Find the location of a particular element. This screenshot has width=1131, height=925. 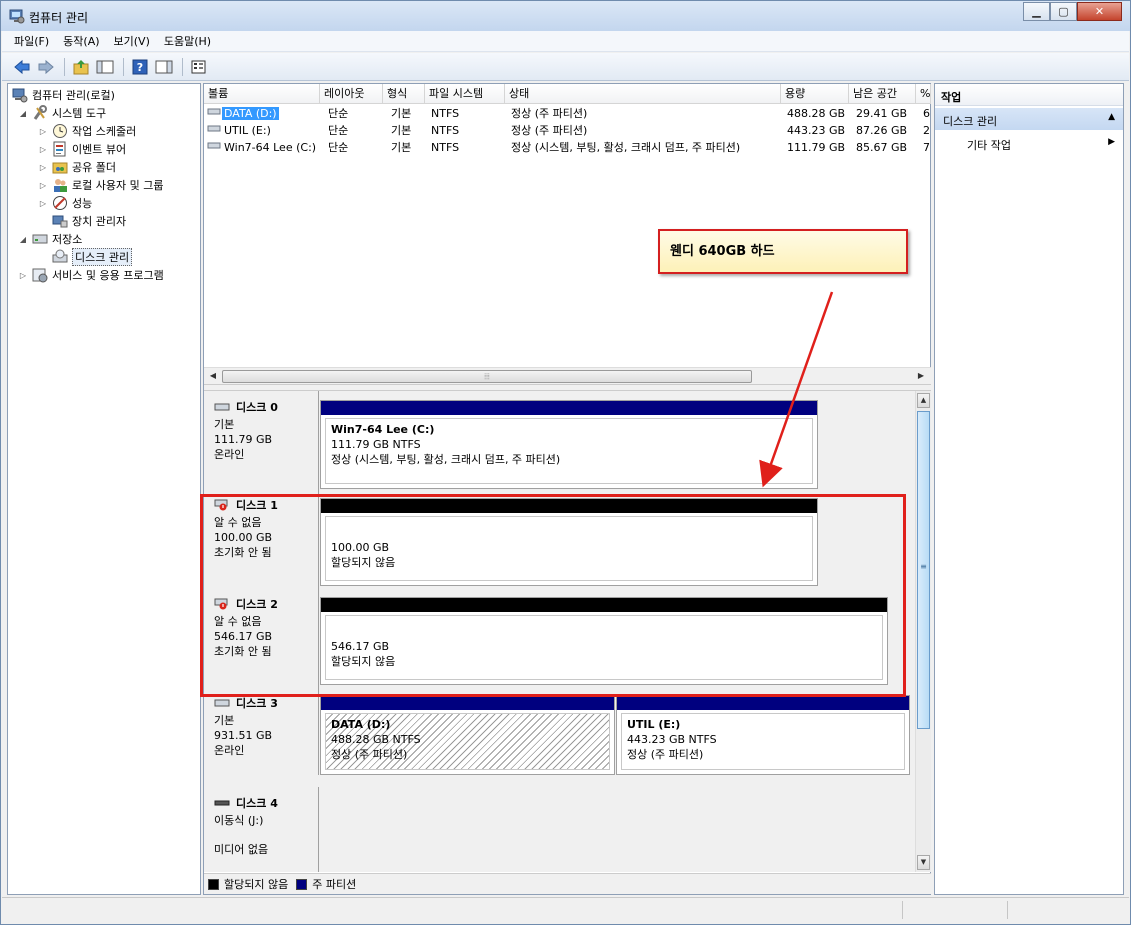

volume-pct: 6 is located at coordinates (926, 113).